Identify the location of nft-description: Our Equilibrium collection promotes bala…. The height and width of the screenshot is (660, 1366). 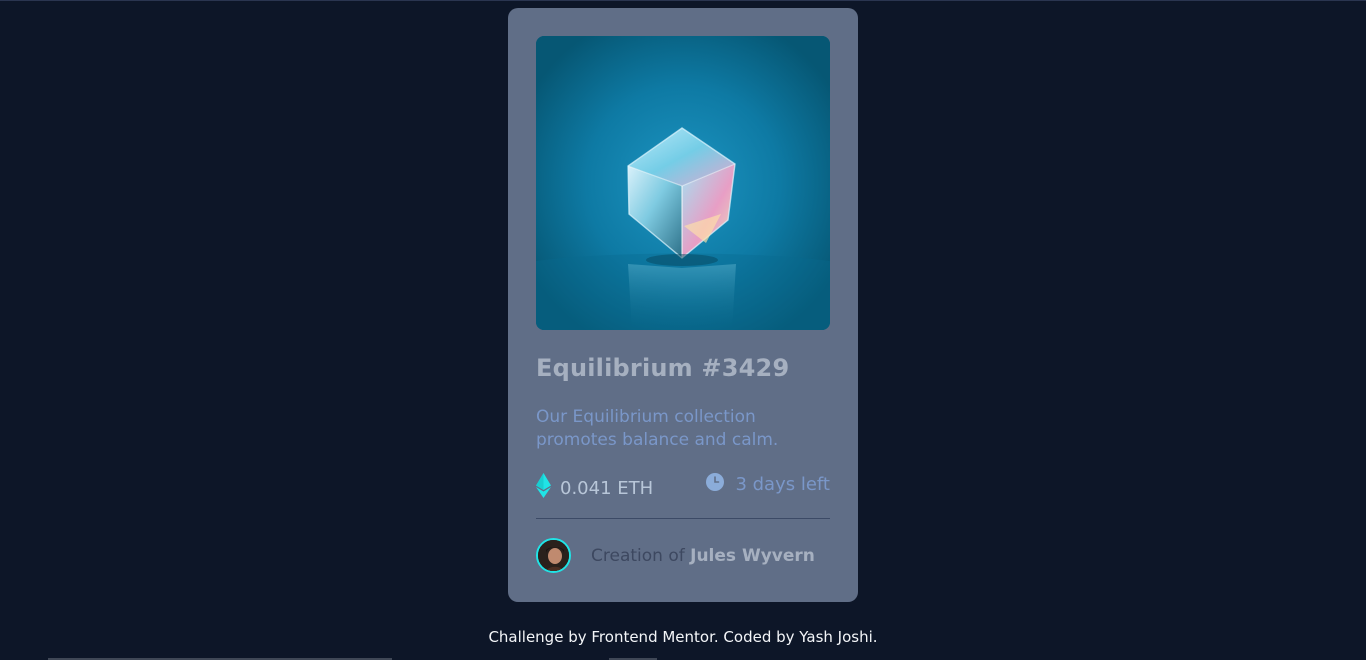
(657, 428).